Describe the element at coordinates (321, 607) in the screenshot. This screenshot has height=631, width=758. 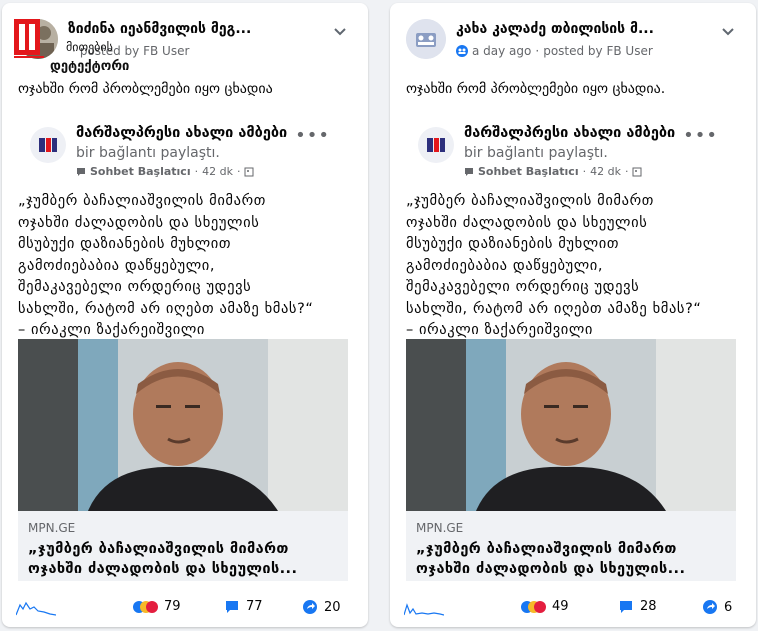
I see `shares-count: 20` at that location.